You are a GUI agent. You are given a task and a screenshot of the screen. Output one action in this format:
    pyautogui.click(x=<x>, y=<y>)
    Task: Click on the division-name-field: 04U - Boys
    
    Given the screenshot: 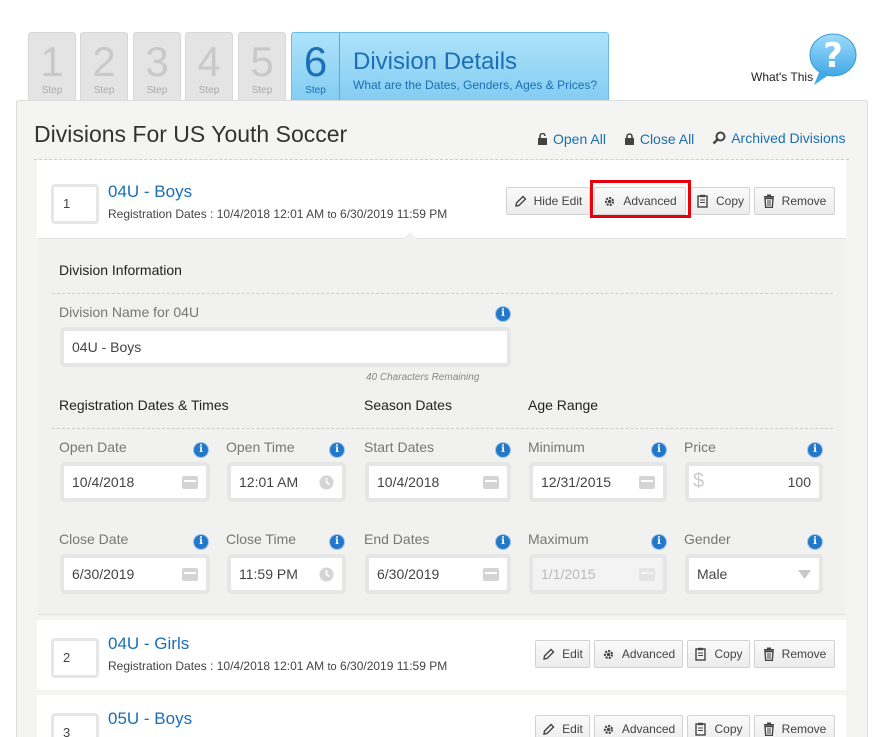 What is the action you would take?
    pyautogui.click(x=285, y=347)
    